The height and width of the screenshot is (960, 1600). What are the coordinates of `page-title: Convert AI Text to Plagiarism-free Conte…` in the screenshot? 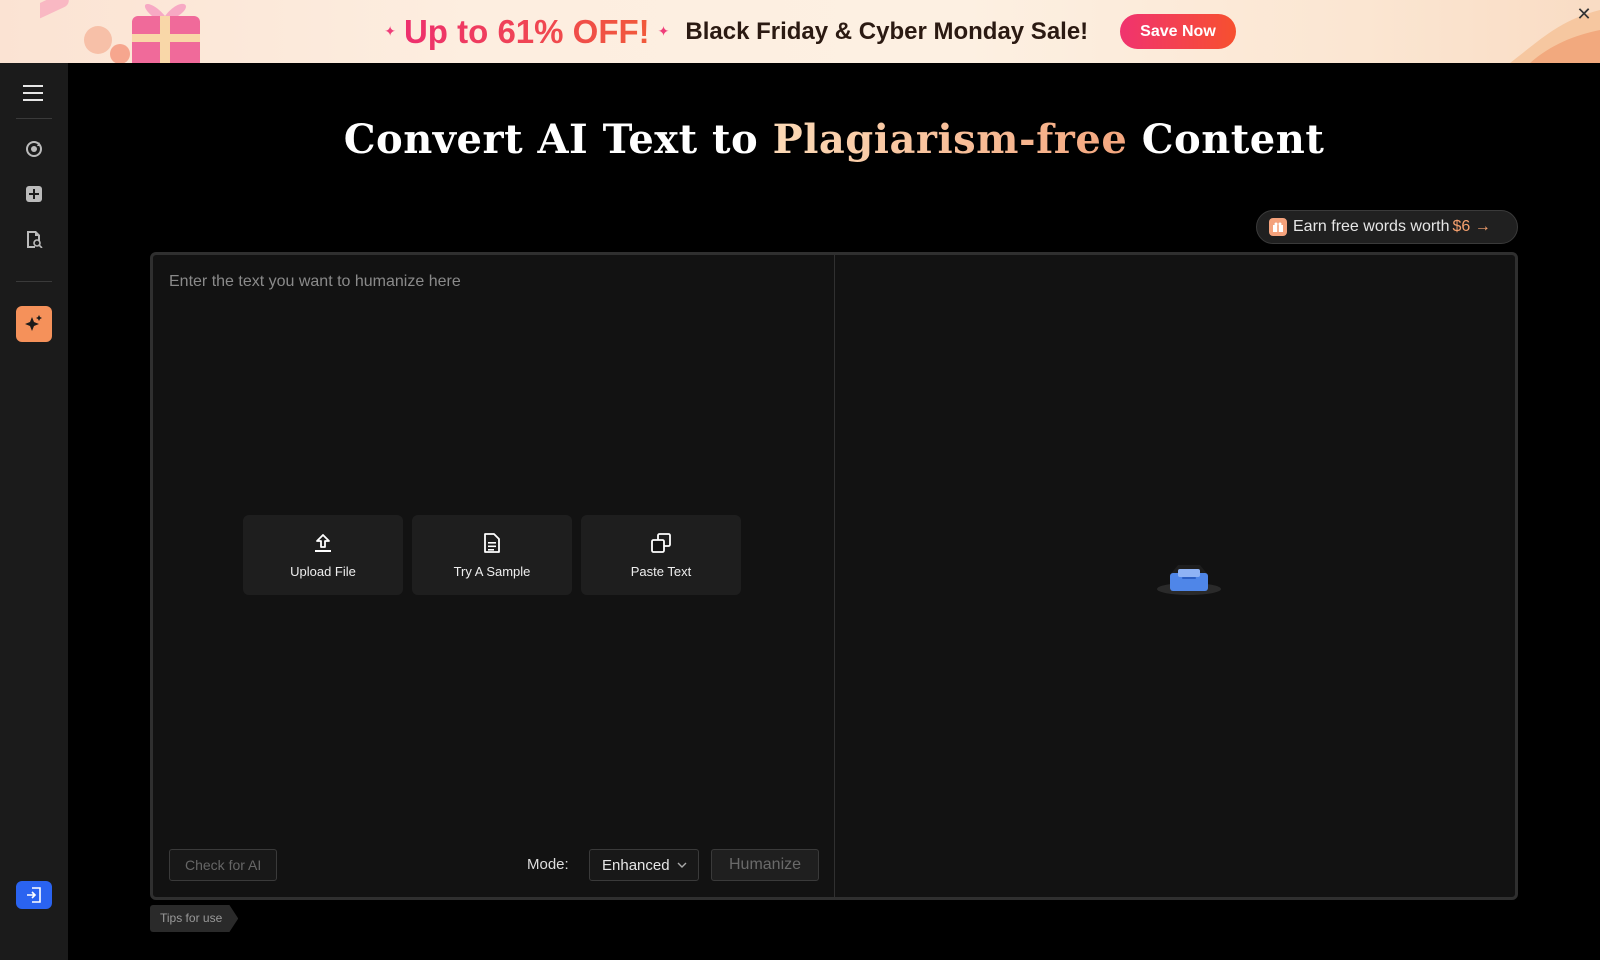 It's located at (834, 139).